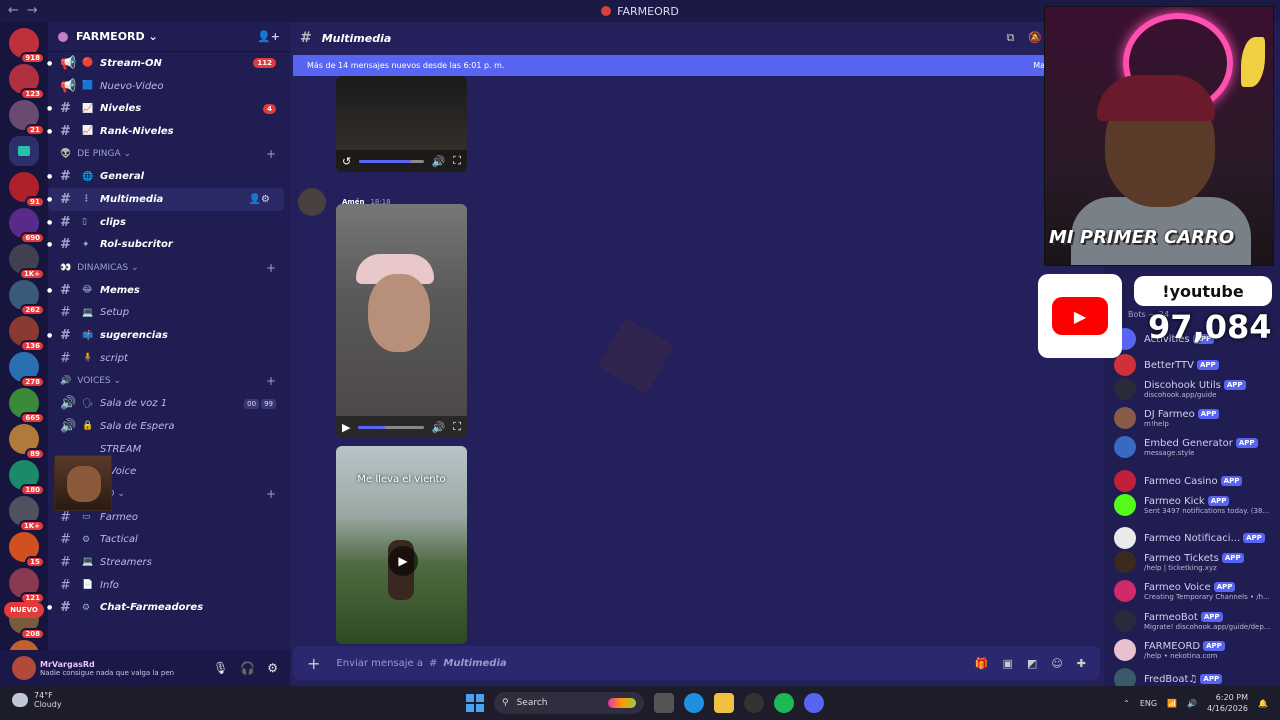 Image resolution: width=1280 pixels, height=720 pixels. I want to click on channel-item: # 📄 Info, so click(169, 585).